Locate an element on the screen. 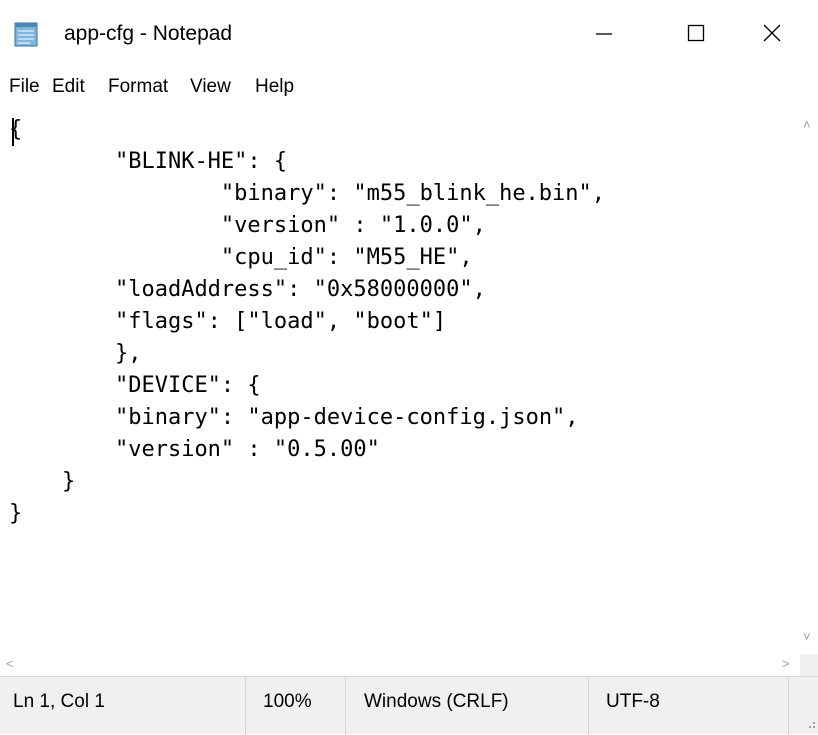 This screenshot has width=818, height=735. minimize-button is located at coordinates (604, 33).